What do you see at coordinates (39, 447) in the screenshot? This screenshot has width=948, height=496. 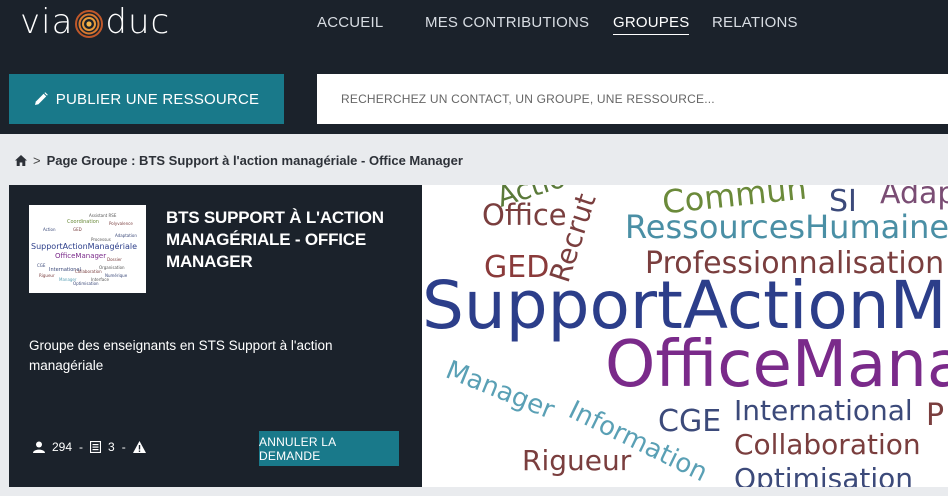 I see `user-icon` at bounding box center [39, 447].